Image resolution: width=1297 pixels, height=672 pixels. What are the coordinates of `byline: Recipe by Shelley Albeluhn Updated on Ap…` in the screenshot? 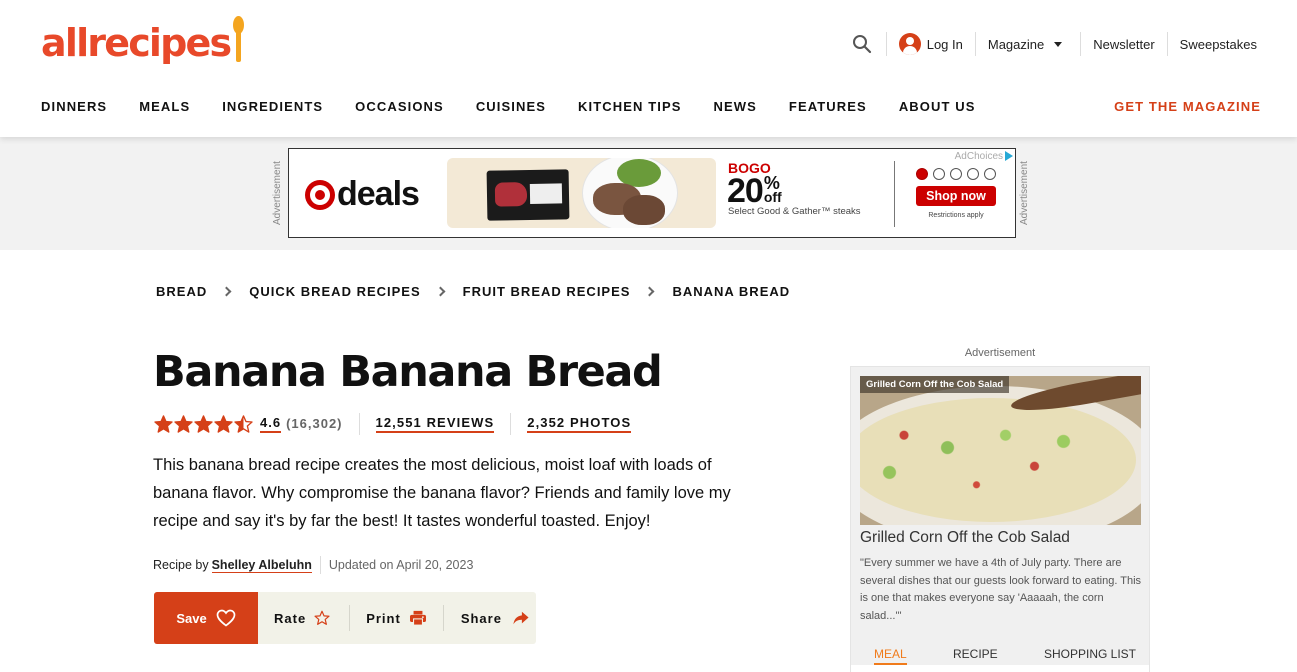 It's located at (313, 565).